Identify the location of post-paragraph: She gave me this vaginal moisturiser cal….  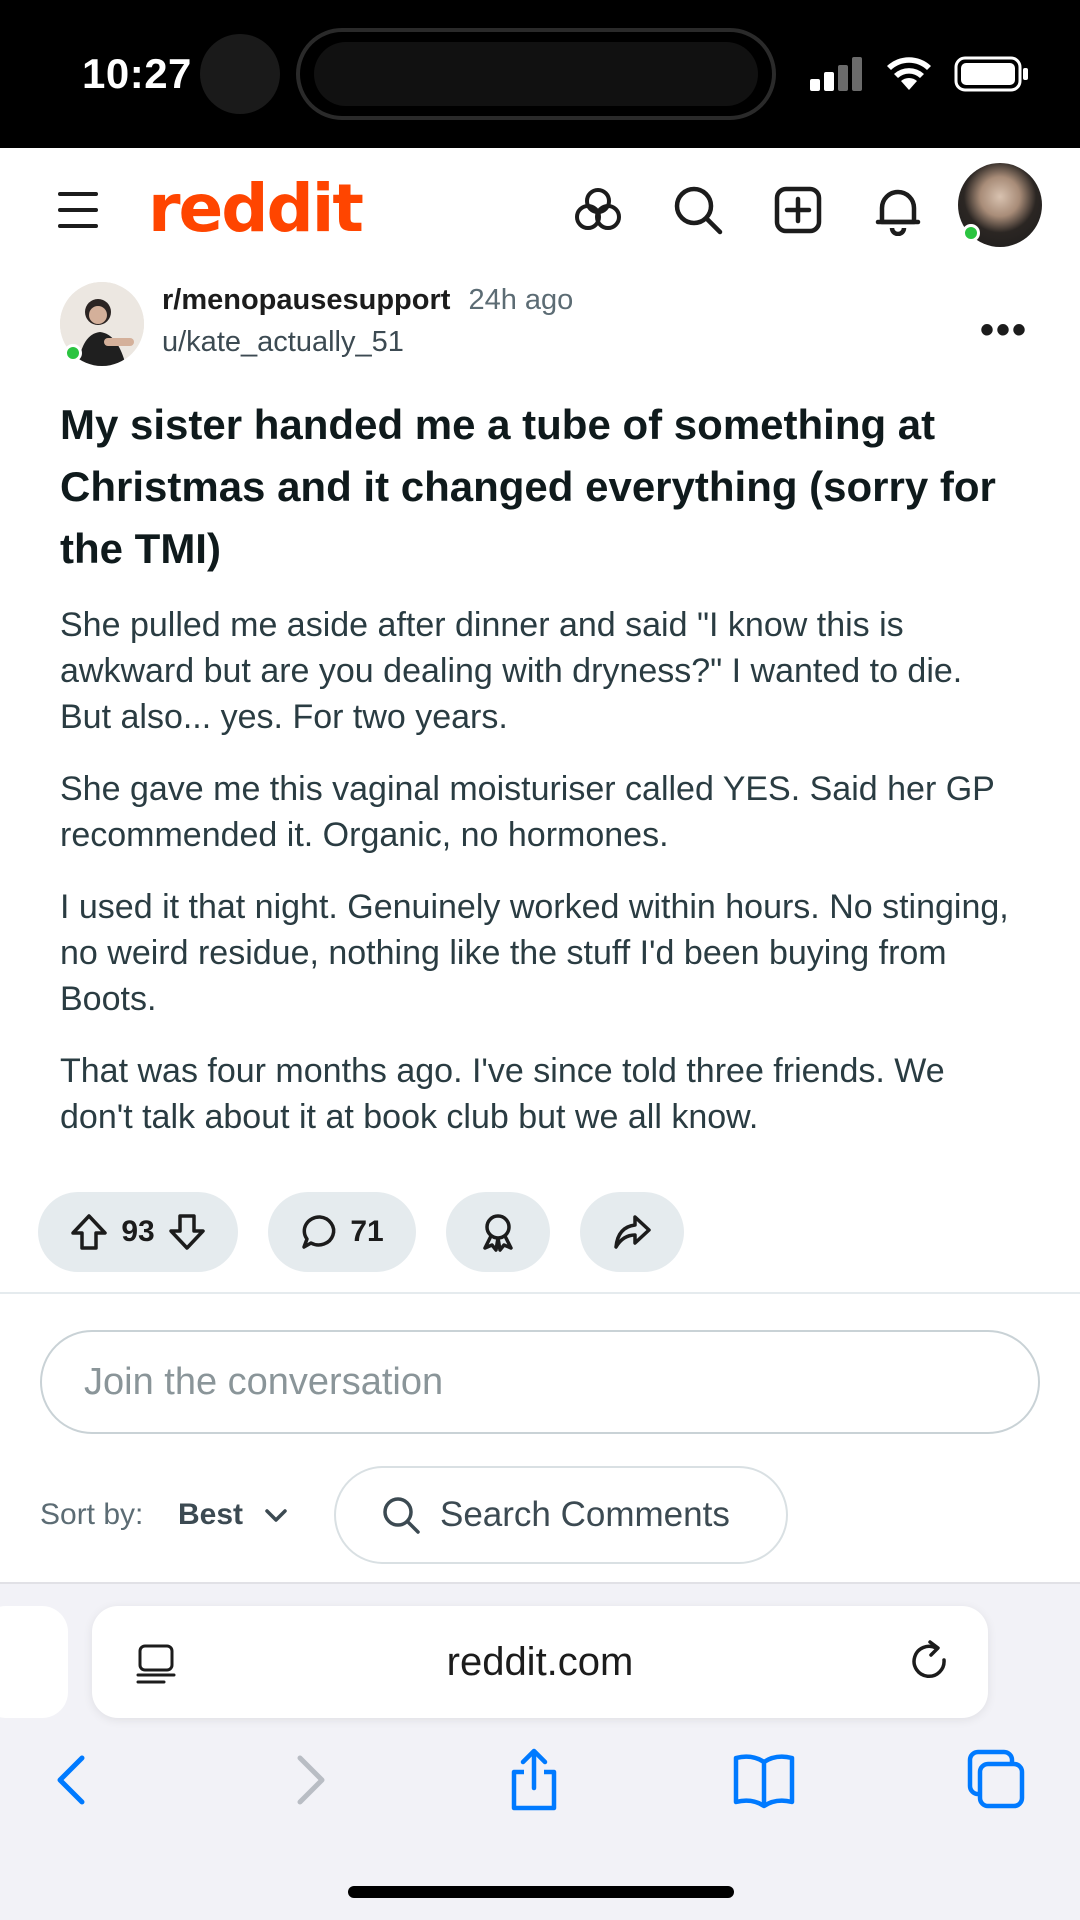
(527, 812).